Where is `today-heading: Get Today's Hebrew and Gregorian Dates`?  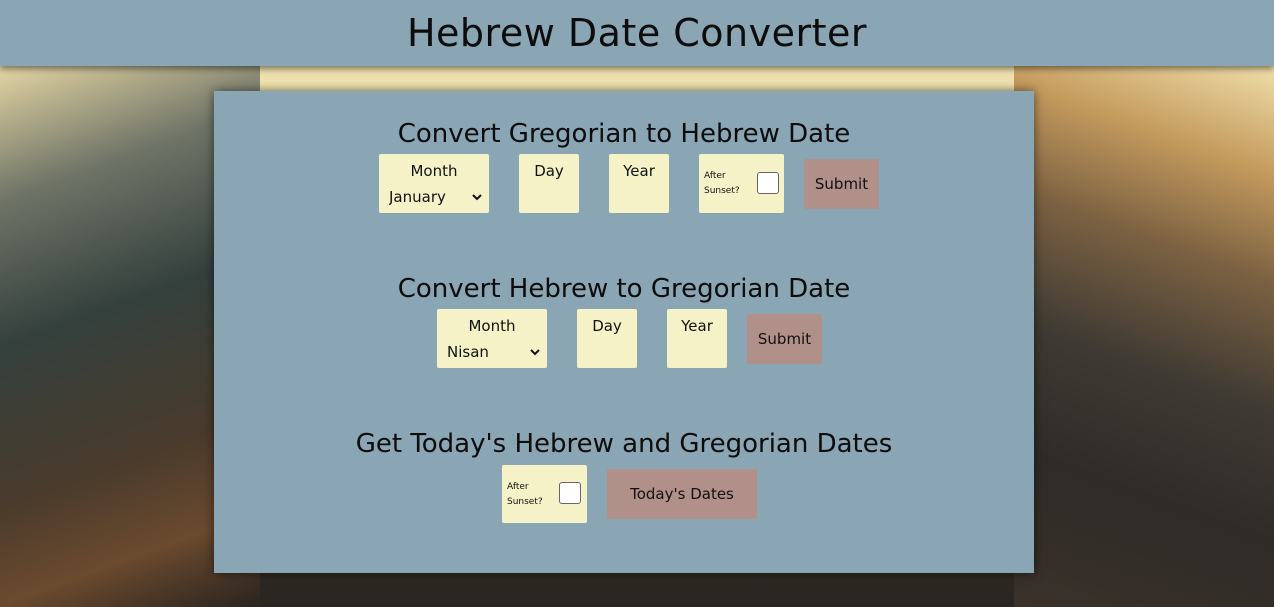
today-heading: Get Today's Hebrew and Gregorian Dates is located at coordinates (624, 444).